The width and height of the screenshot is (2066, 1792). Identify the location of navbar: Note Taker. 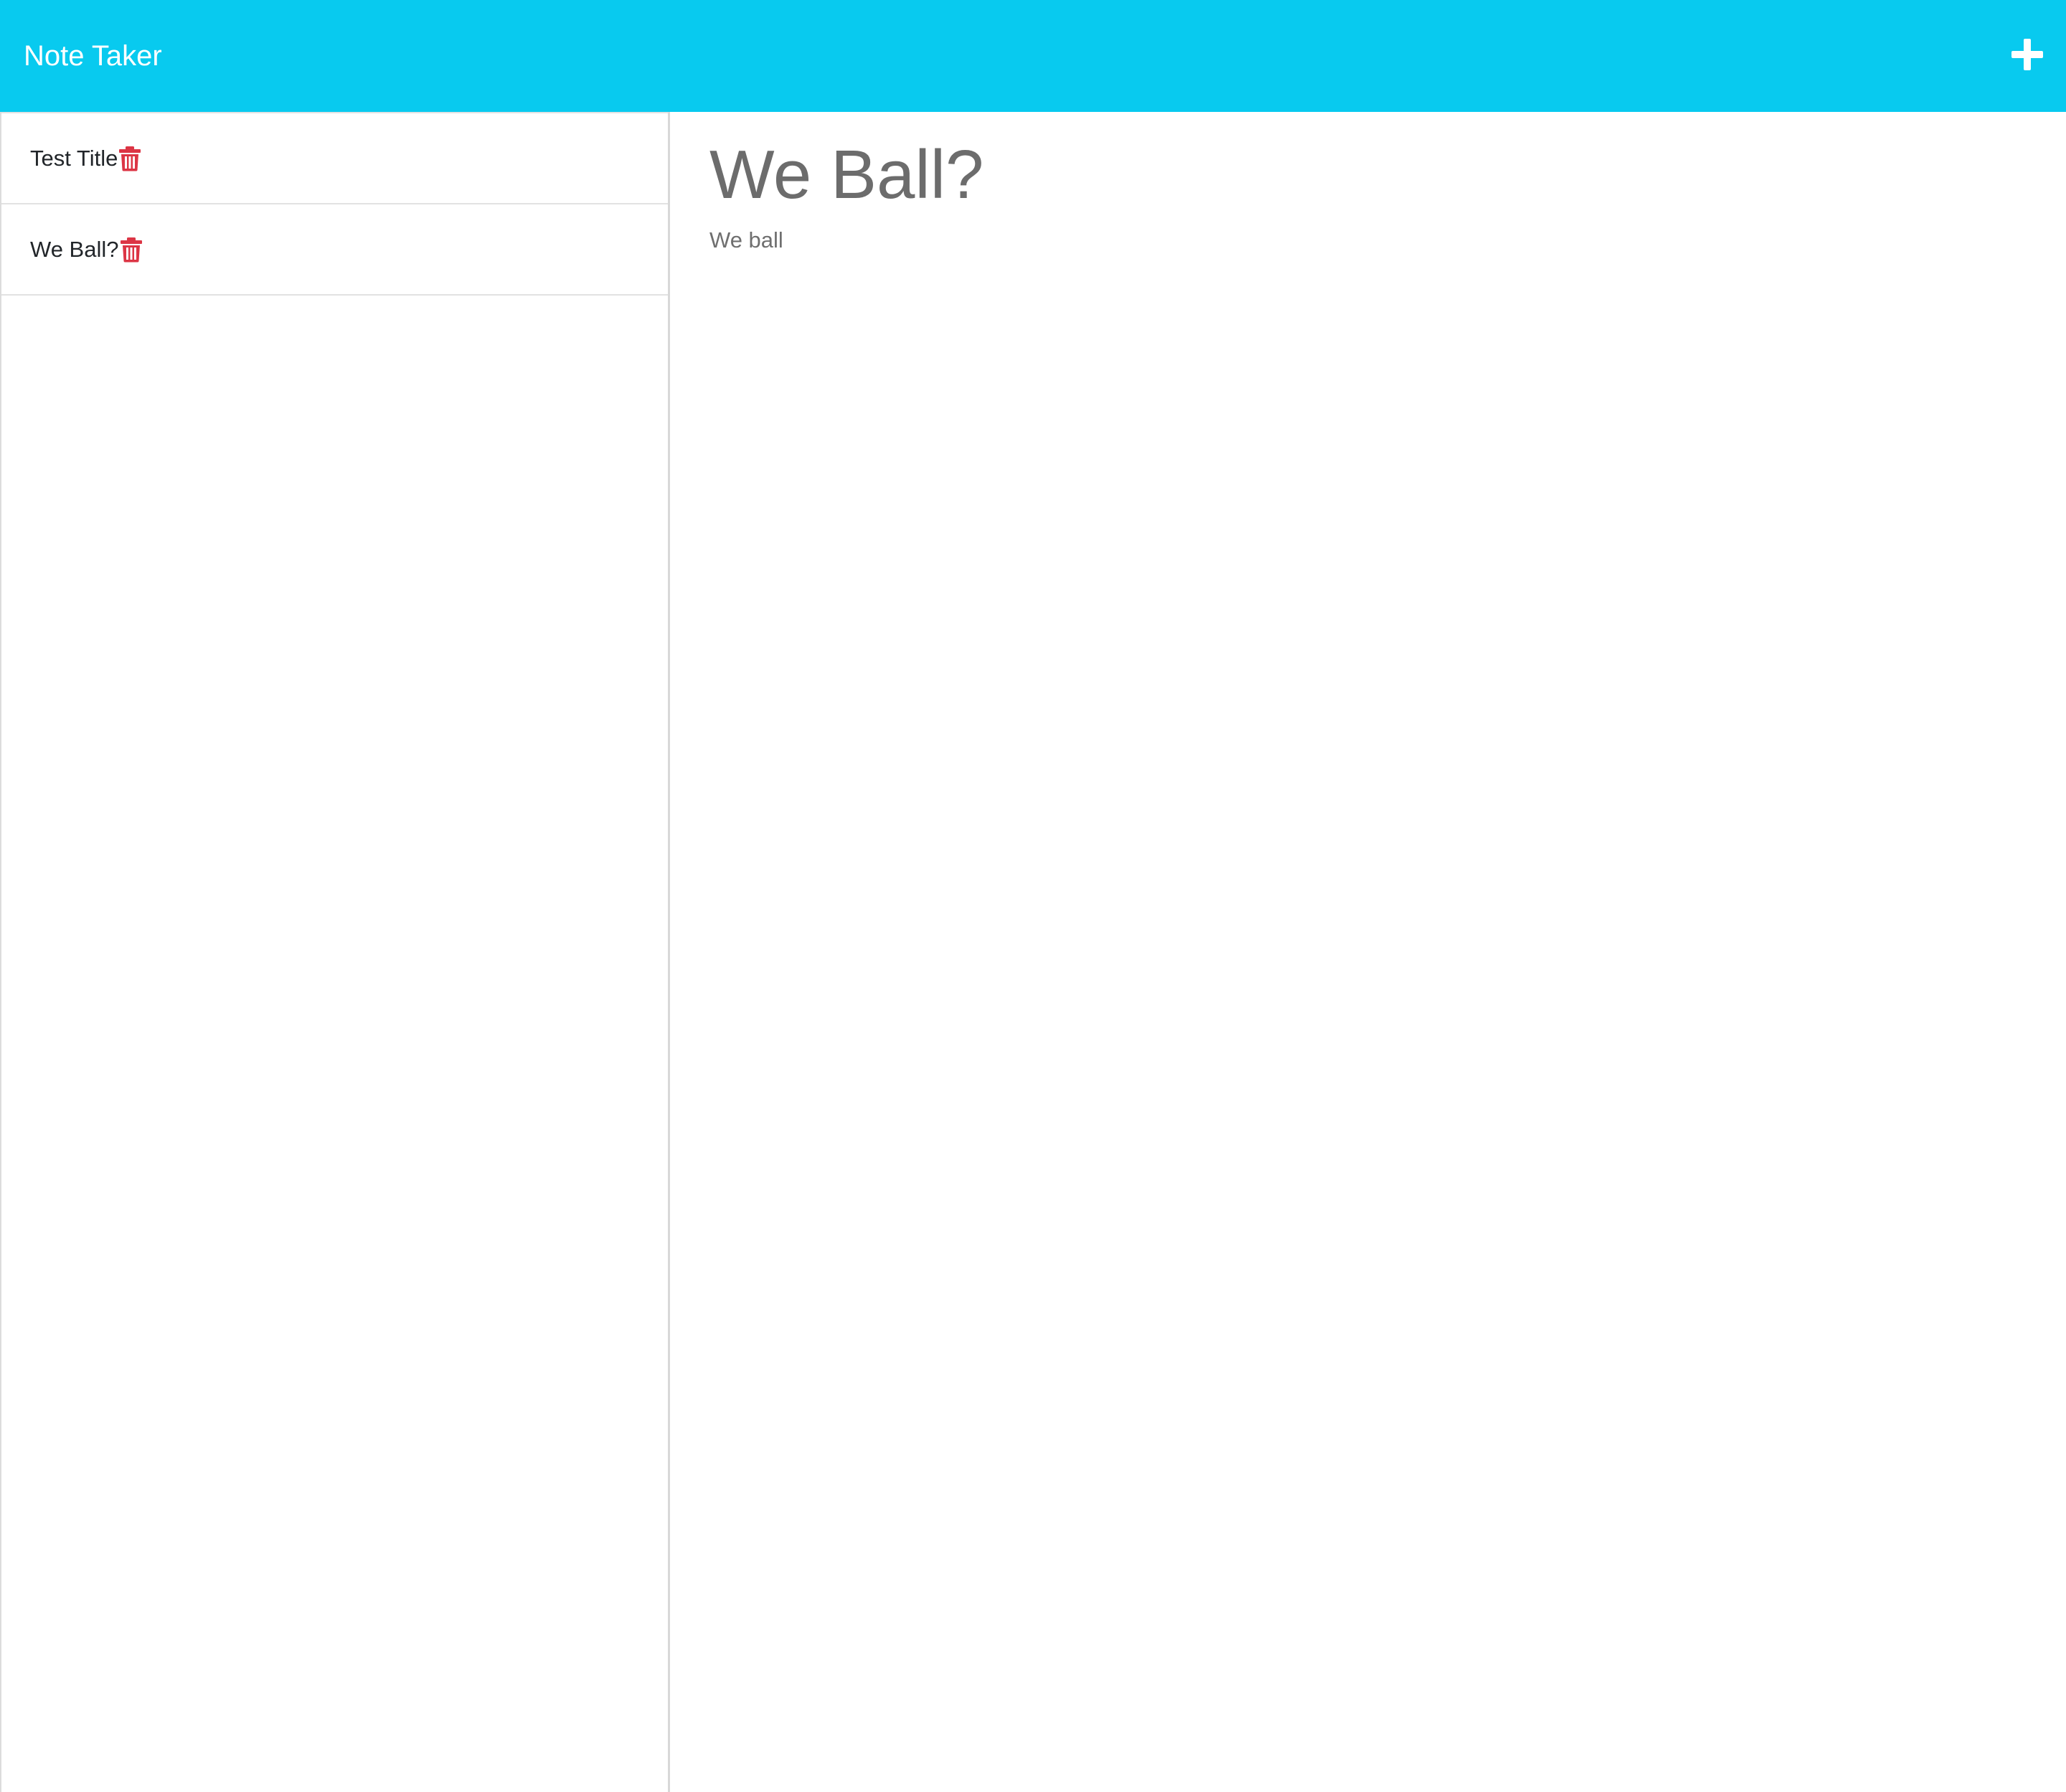
(1033, 56).